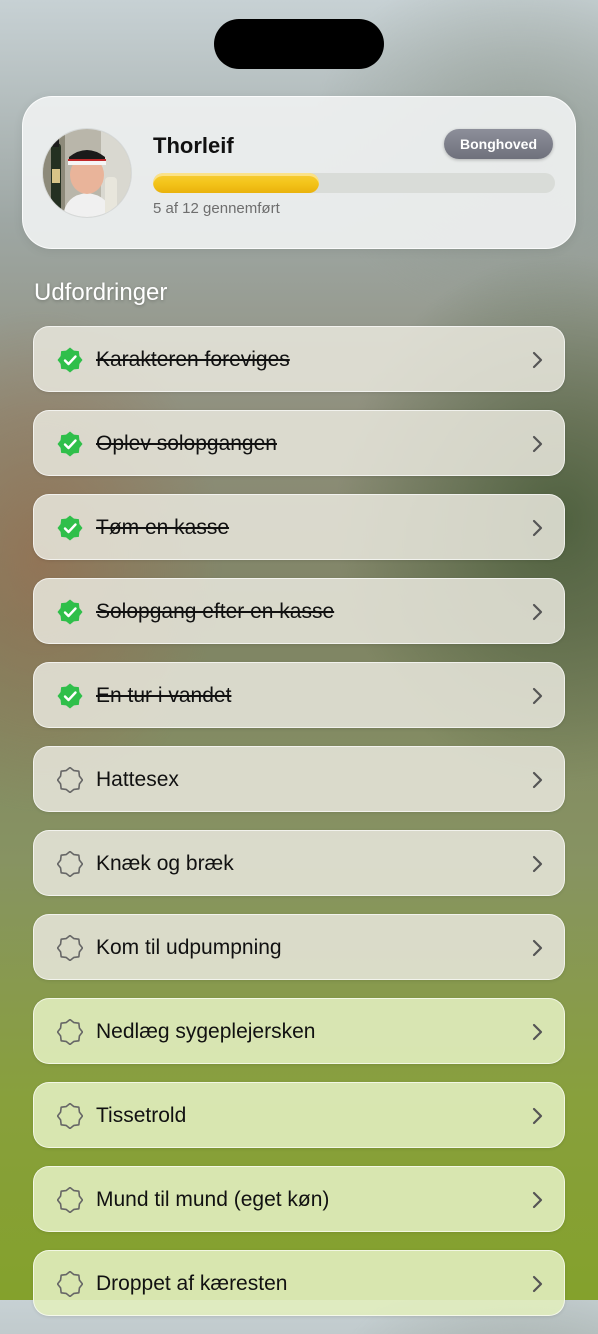 The height and width of the screenshot is (1334, 598). What do you see at coordinates (163, 527) in the screenshot?
I see `challenge-title: Tøm en kasse` at bounding box center [163, 527].